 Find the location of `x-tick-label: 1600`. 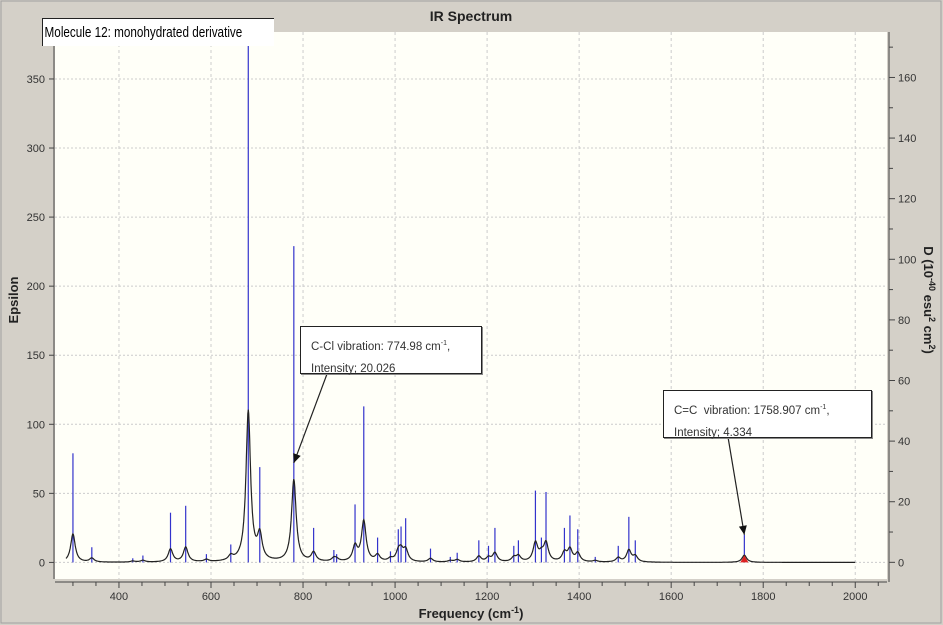

x-tick-label: 1600 is located at coordinates (671, 597).